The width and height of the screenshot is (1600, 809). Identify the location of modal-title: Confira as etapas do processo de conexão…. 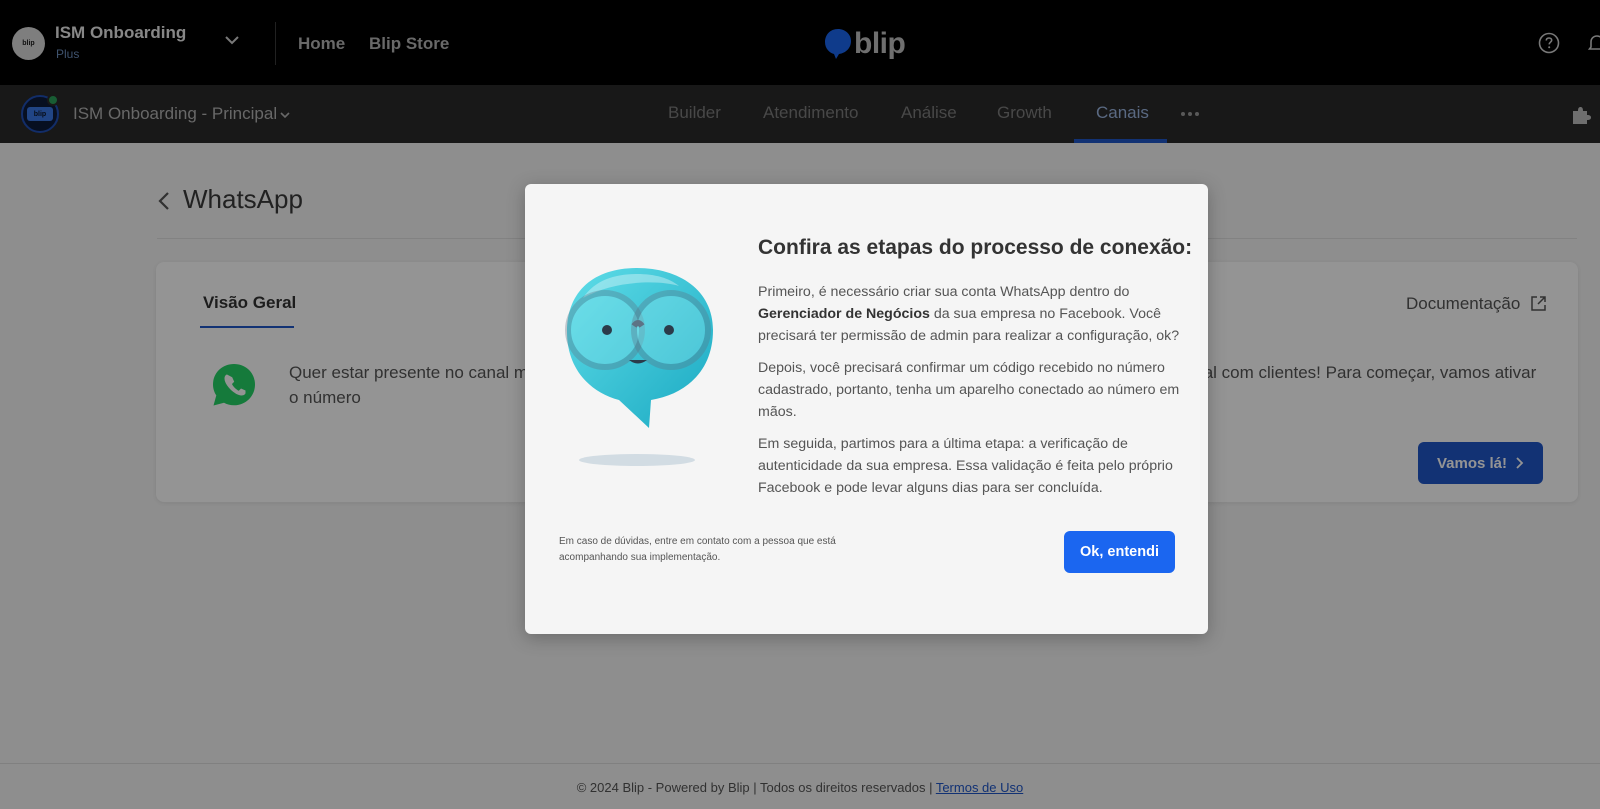
(975, 247).